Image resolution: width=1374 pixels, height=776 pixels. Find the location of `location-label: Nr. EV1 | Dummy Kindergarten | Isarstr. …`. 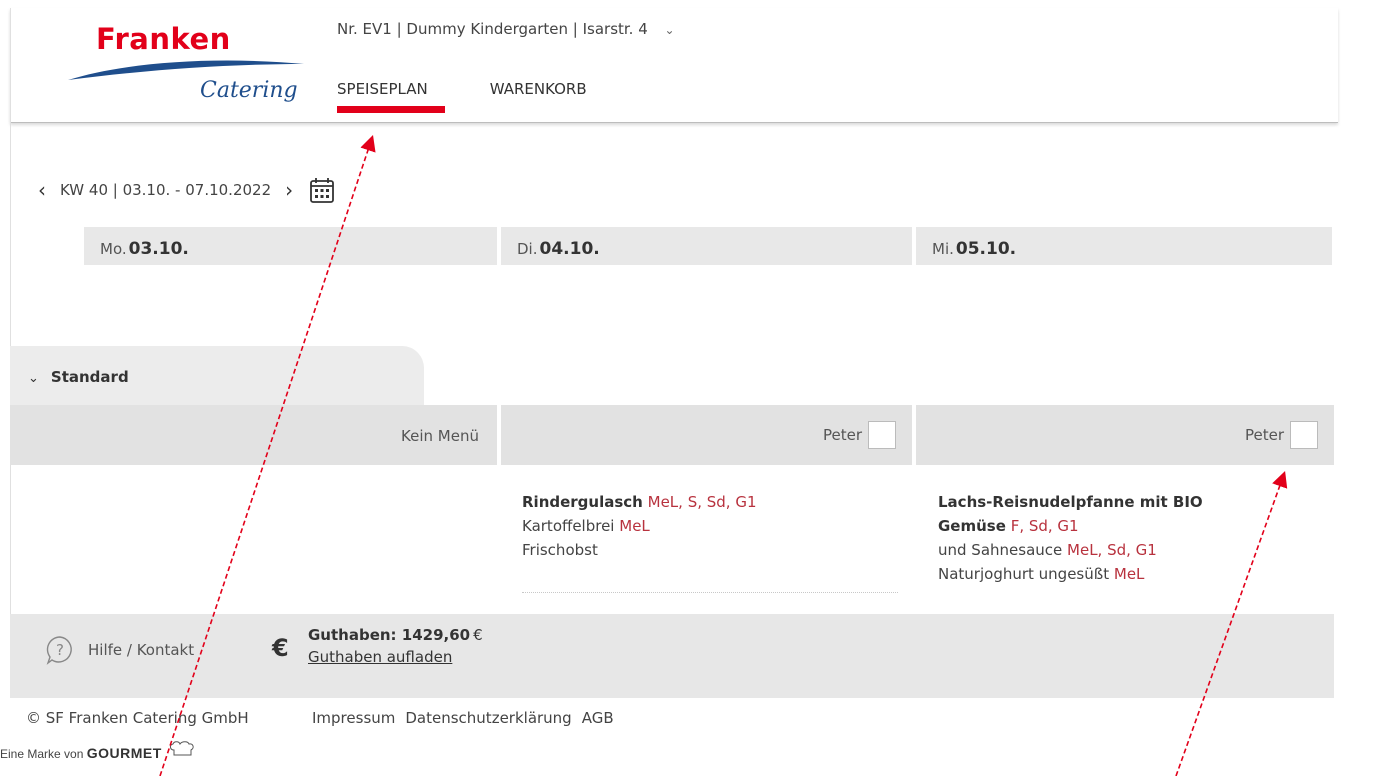

location-label: Nr. EV1 | Dummy Kindergarten | Isarstr. … is located at coordinates (492, 29).